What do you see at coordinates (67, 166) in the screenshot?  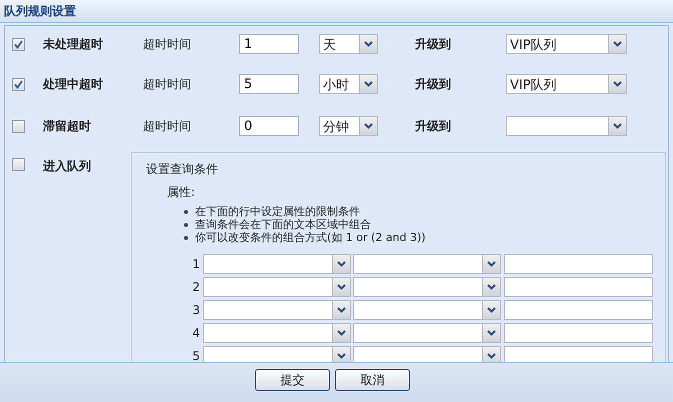 I see `rule-label: 进入队列` at bounding box center [67, 166].